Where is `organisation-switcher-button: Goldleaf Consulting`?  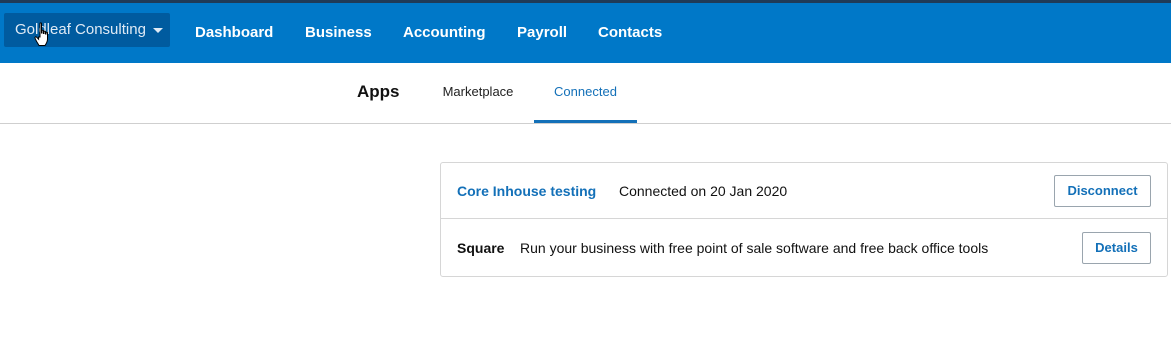 organisation-switcher-button: Goldleaf Consulting is located at coordinates (87, 30).